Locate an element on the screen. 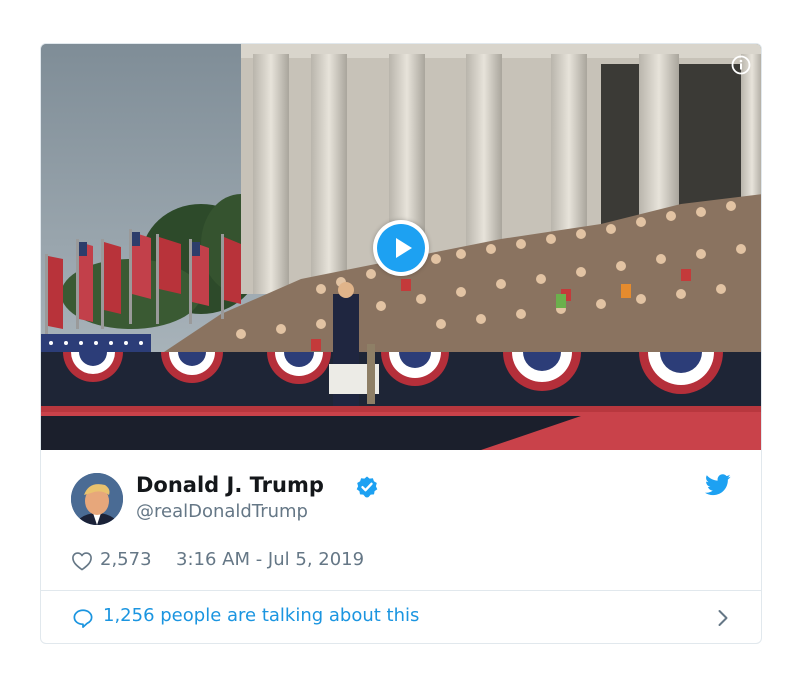 This screenshot has width=799, height=682. author-name: Donald J. Trump is located at coordinates (230, 485).